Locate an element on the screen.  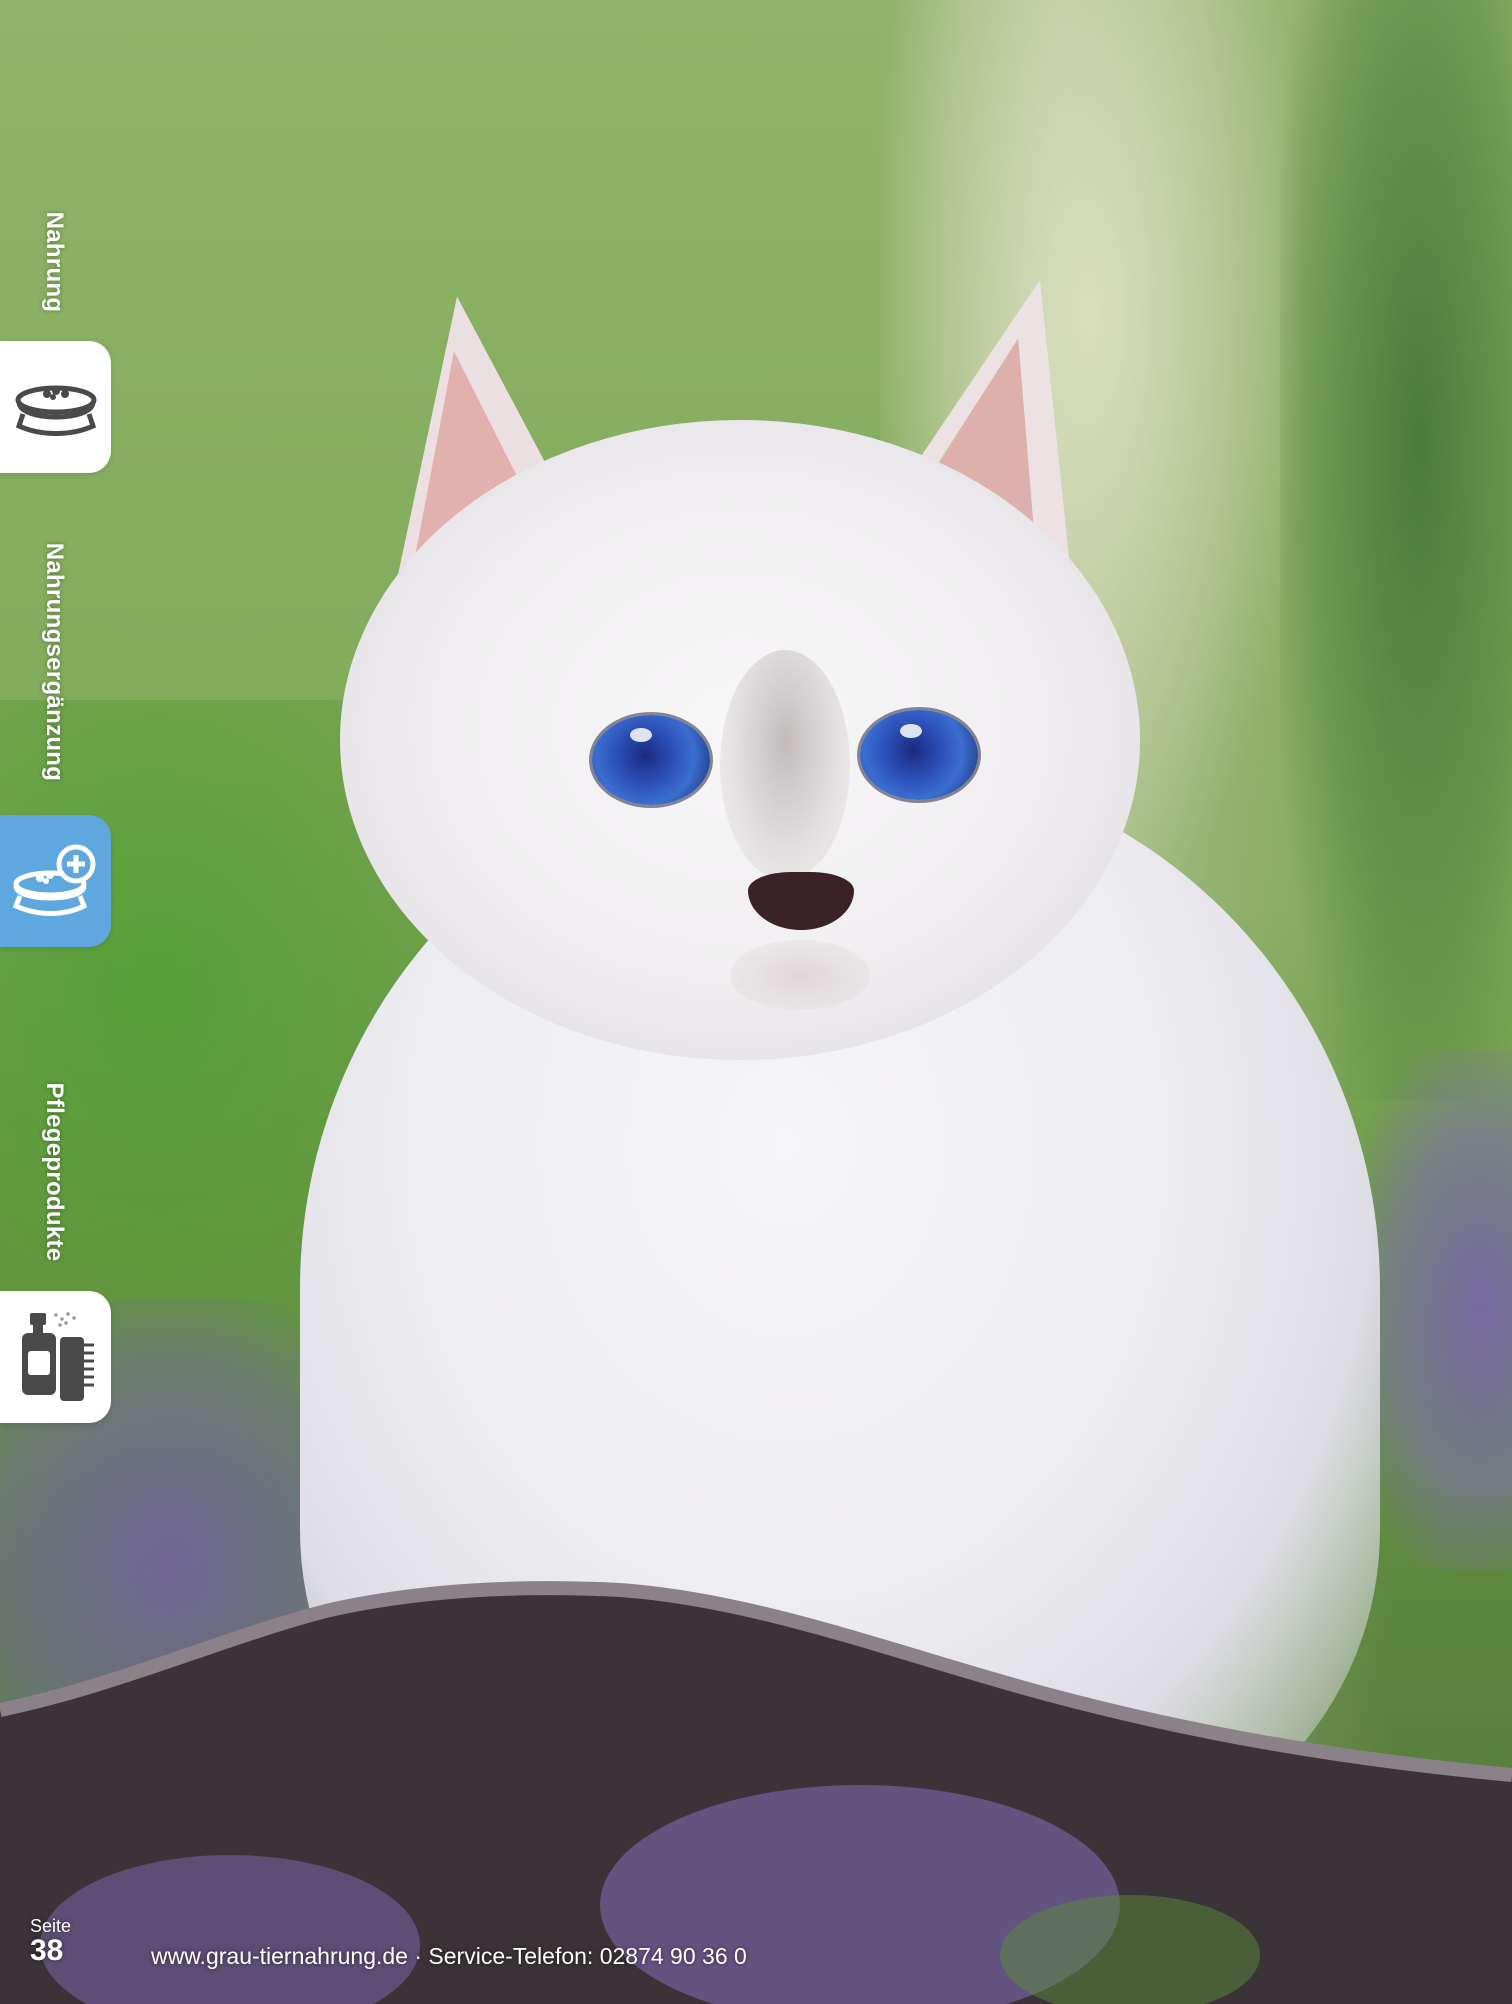
page-number: 38 is located at coordinates (47, 1950).